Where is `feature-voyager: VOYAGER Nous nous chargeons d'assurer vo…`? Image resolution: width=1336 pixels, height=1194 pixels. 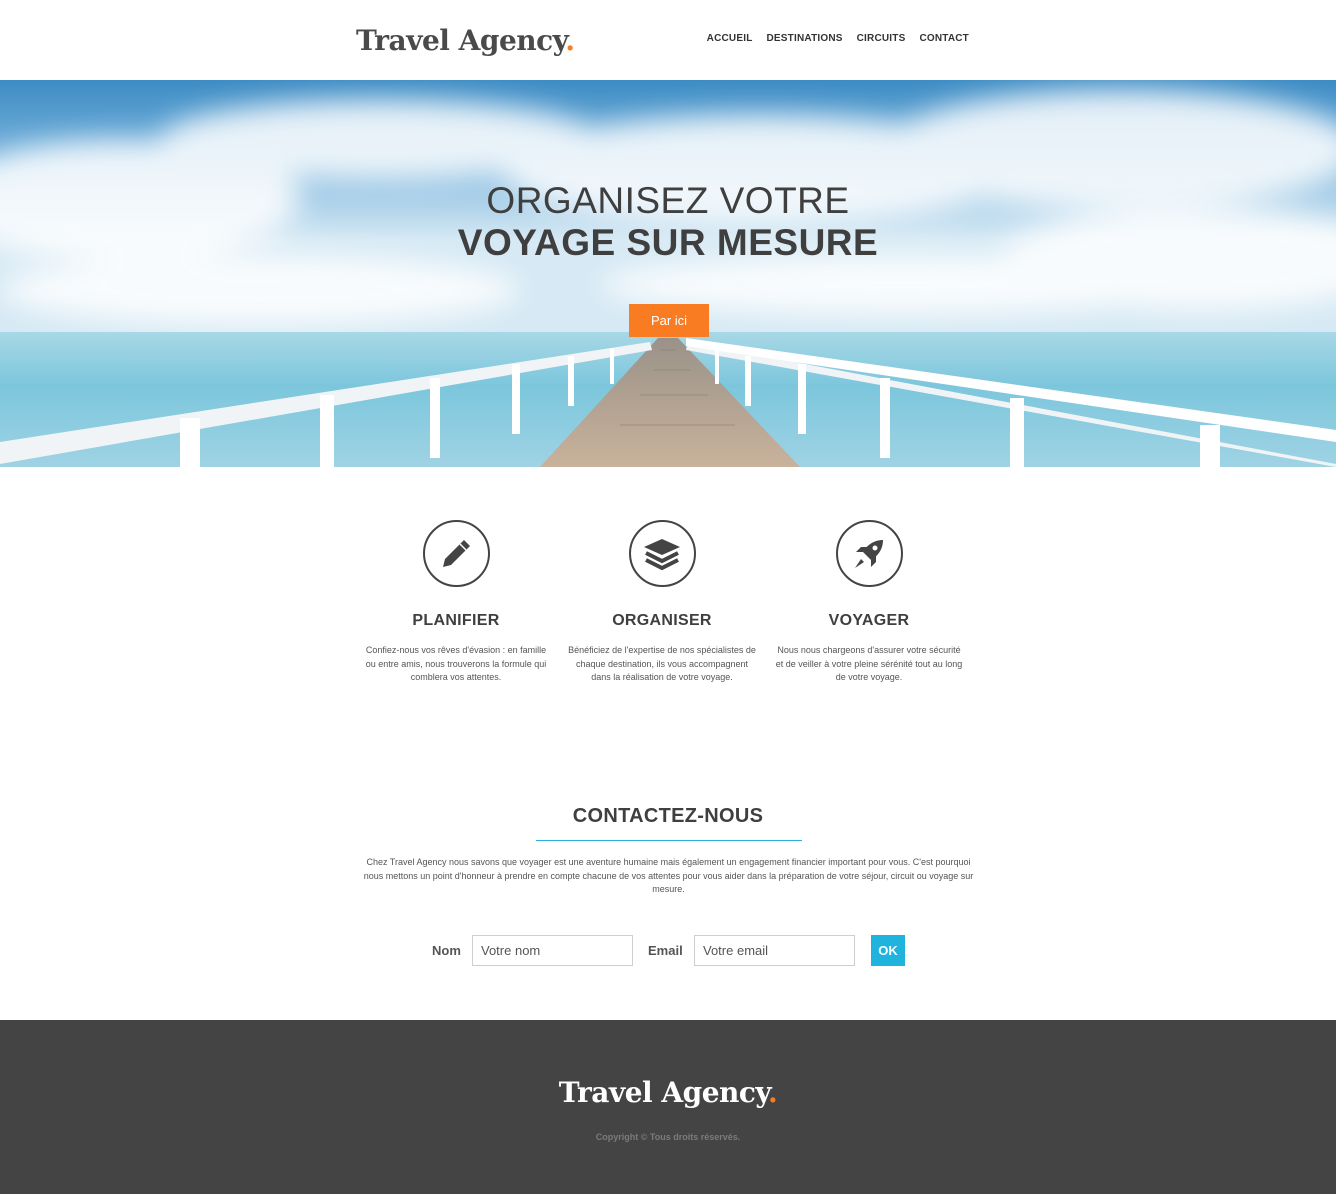
feature-voyager: VOYAGER Nous nous chargeons d'assurer vo… is located at coordinates (869, 602).